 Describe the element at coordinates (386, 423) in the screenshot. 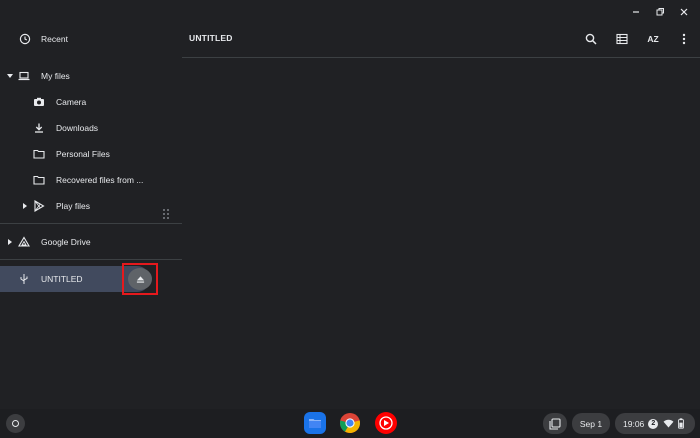

I see `youtube-music-icon` at that location.